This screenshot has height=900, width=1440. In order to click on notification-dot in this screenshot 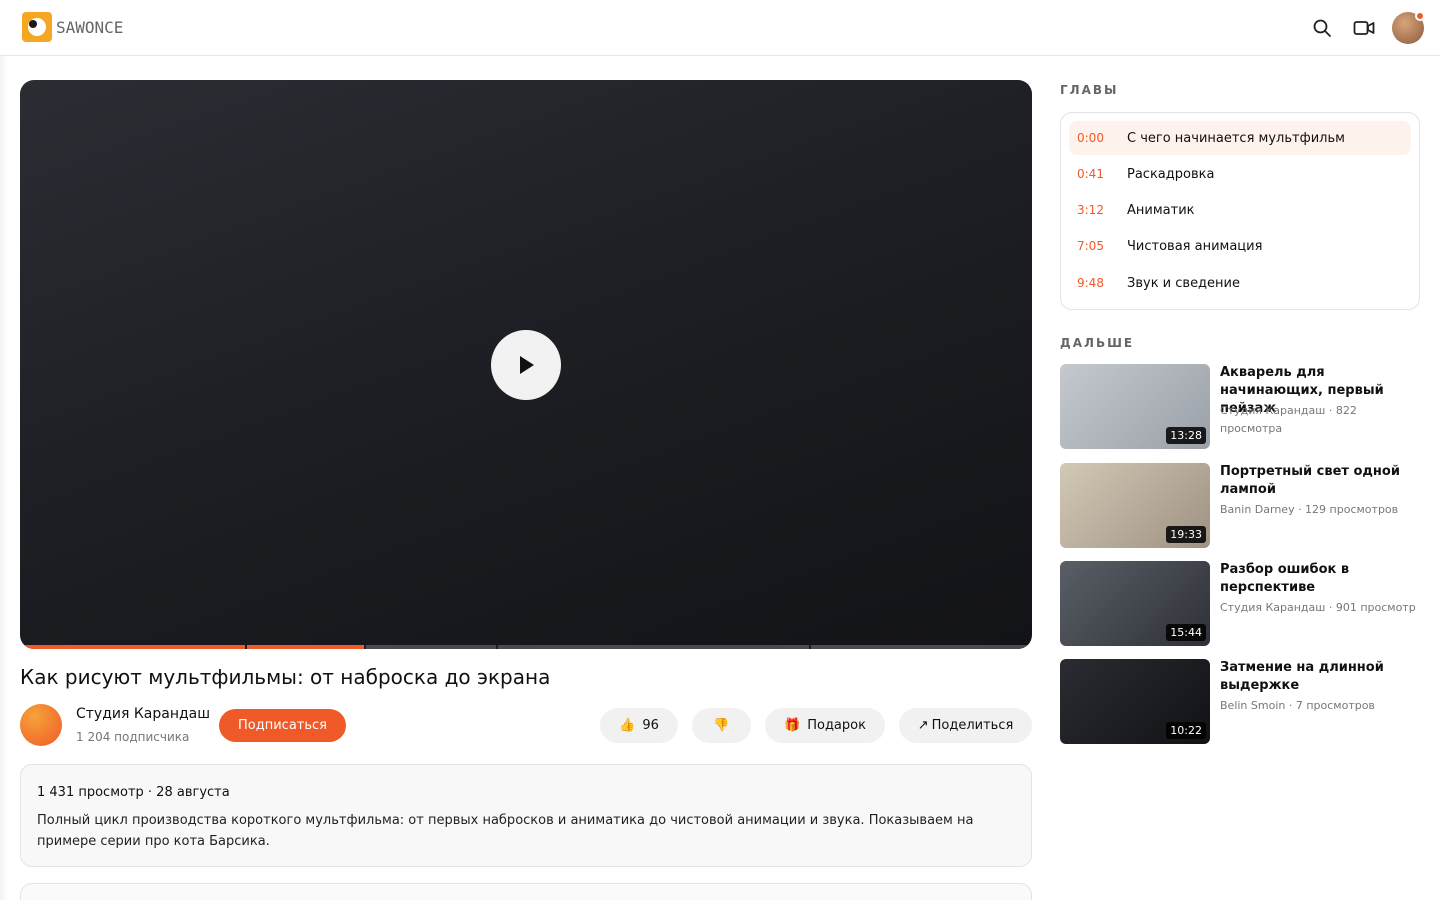, I will do `click(1420, 16)`.